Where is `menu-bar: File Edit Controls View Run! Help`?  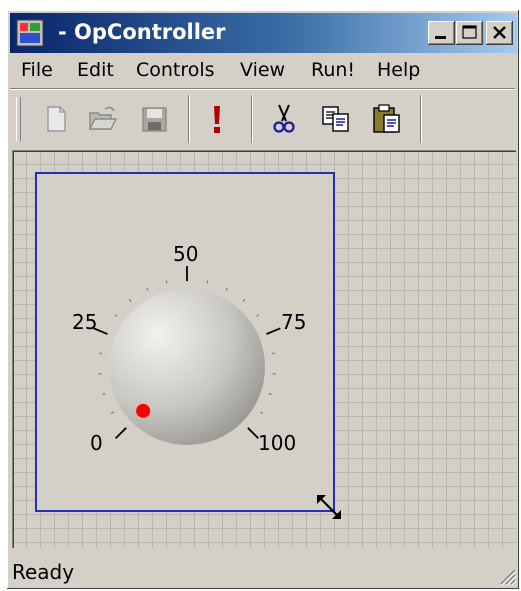 menu-bar: File Edit Controls View Run! Help is located at coordinates (263, 71).